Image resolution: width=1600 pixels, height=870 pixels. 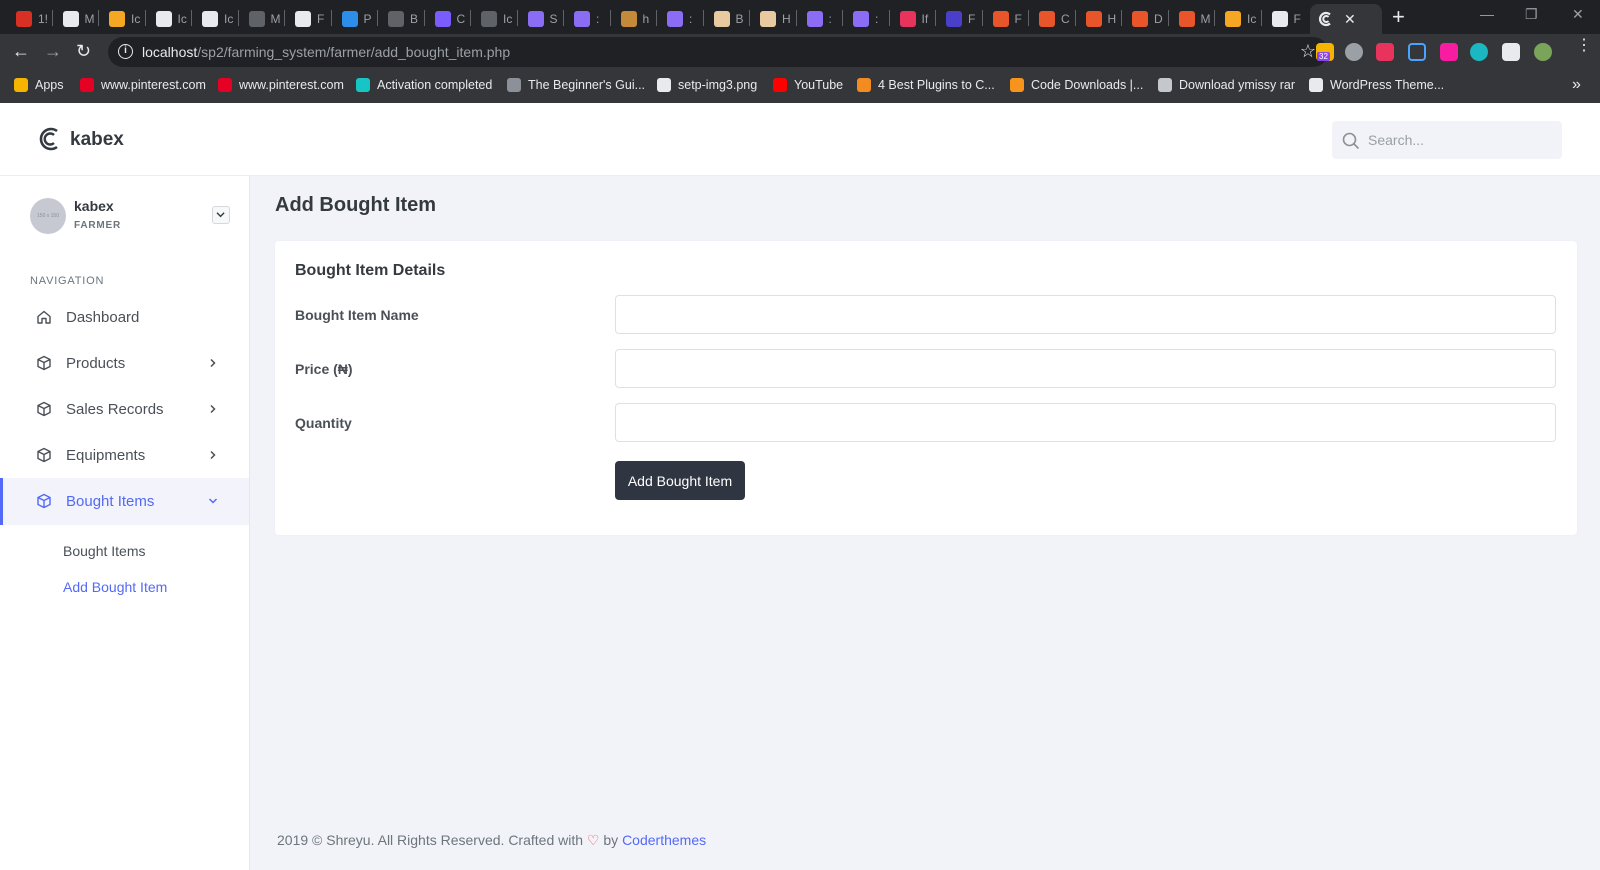 I want to click on sidebar-item-dashboard: Dashboard, so click(x=124, y=317).